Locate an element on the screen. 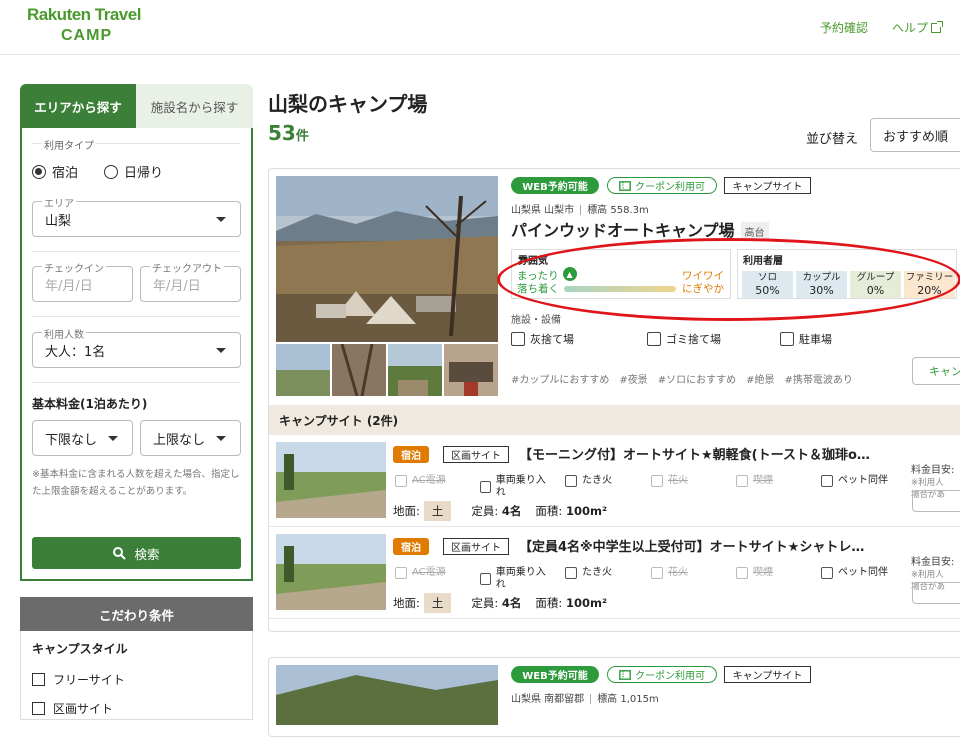 The image size is (960, 737). atmosphere-box: 雰囲気 まったり 落ち着く ▲ ワイワイ にぎやか is located at coordinates (621, 274).